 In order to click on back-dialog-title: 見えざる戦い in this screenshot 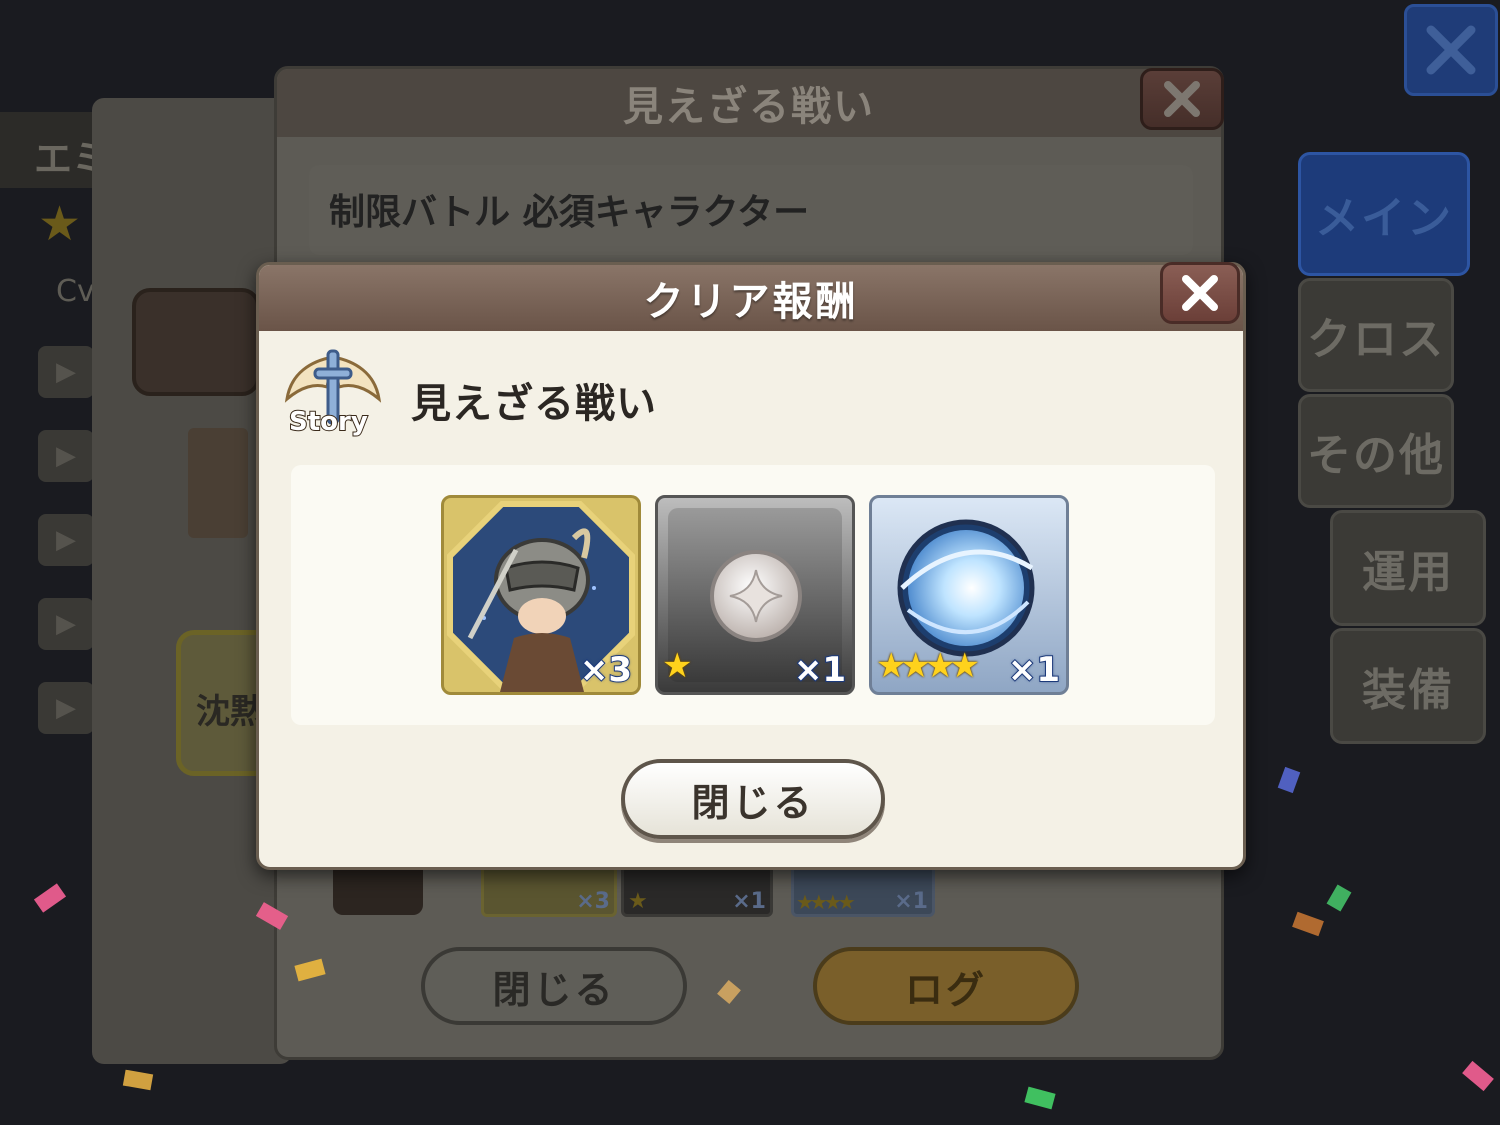, I will do `click(749, 103)`.